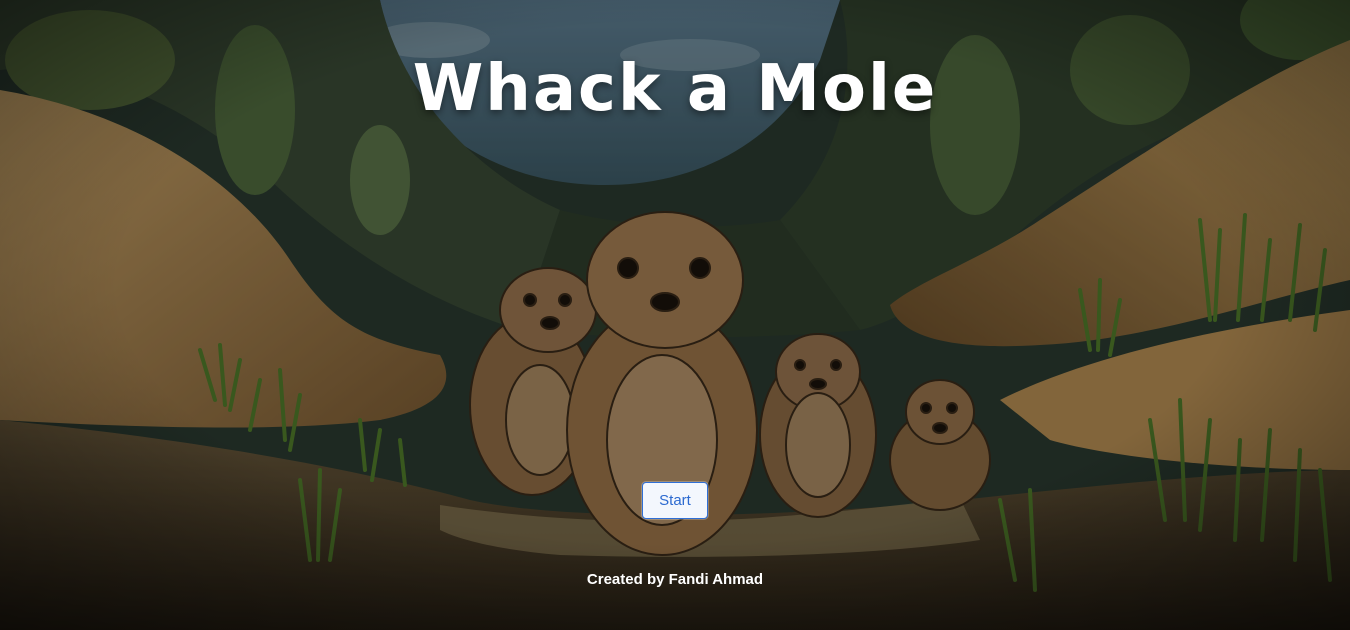 The height and width of the screenshot is (630, 1350). I want to click on start-button: Start, so click(675, 500).